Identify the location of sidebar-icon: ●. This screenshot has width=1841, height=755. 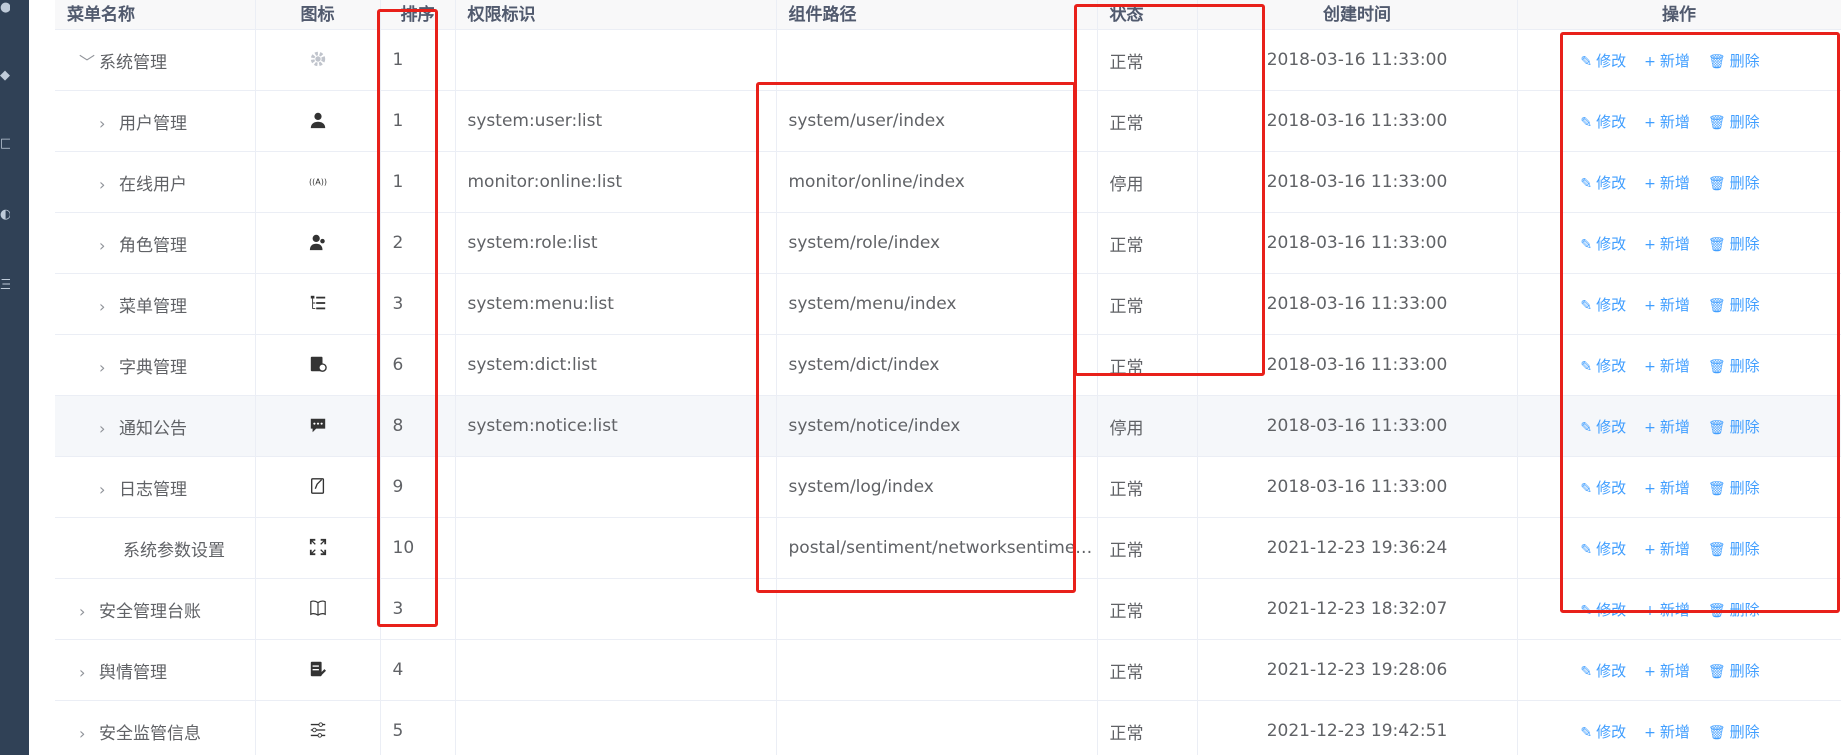
(5, 8).